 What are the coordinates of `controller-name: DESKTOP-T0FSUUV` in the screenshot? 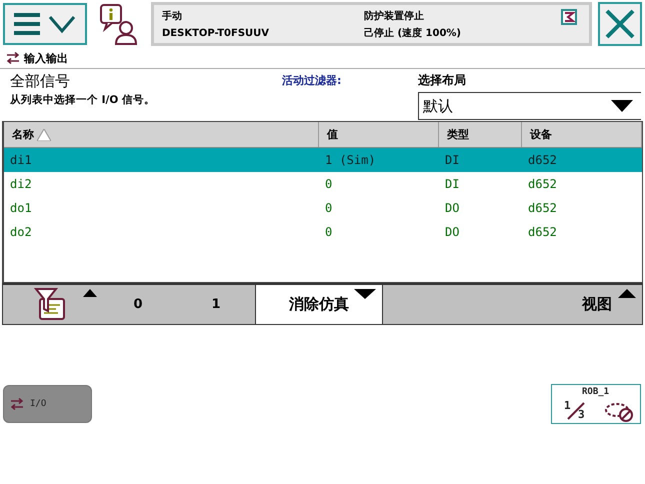 It's located at (216, 33).